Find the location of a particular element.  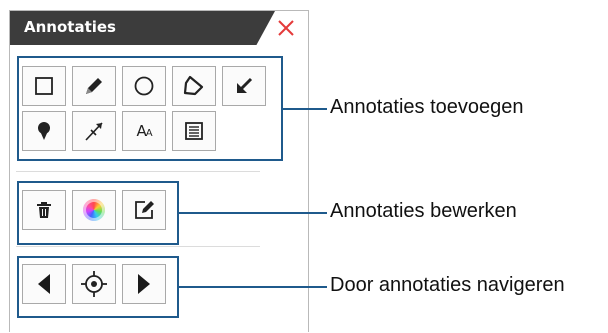

text-size-large-glyph: A is located at coordinates (141, 131).